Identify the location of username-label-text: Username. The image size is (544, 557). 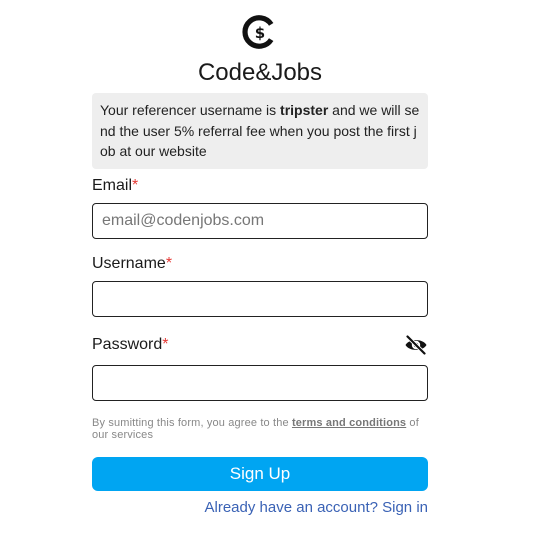
(129, 263).